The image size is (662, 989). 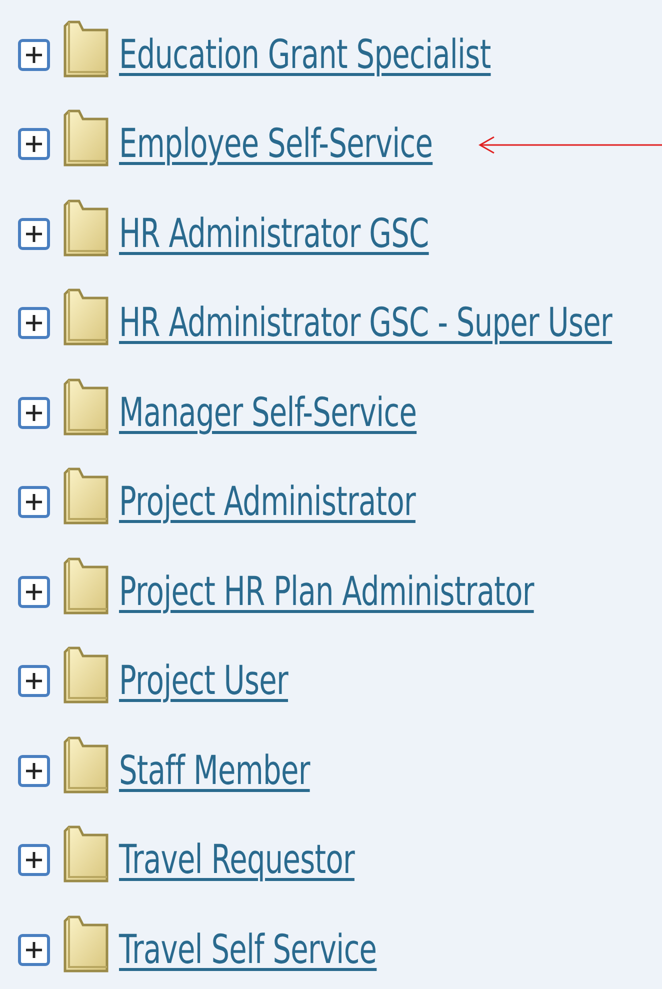 What do you see at coordinates (326, 591) in the screenshot?
I see `role-link: Project HR Plan Administrator` at bounding box center [326, 591].